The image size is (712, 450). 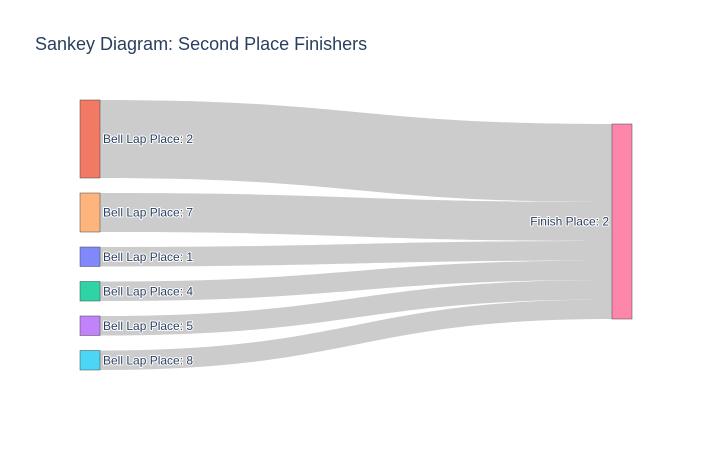 What do you see at coordinates (148, 360) in the screenshot?
I see `node-label-bl8: Bell Lap Place: 8` at bounding box center [148, 360].